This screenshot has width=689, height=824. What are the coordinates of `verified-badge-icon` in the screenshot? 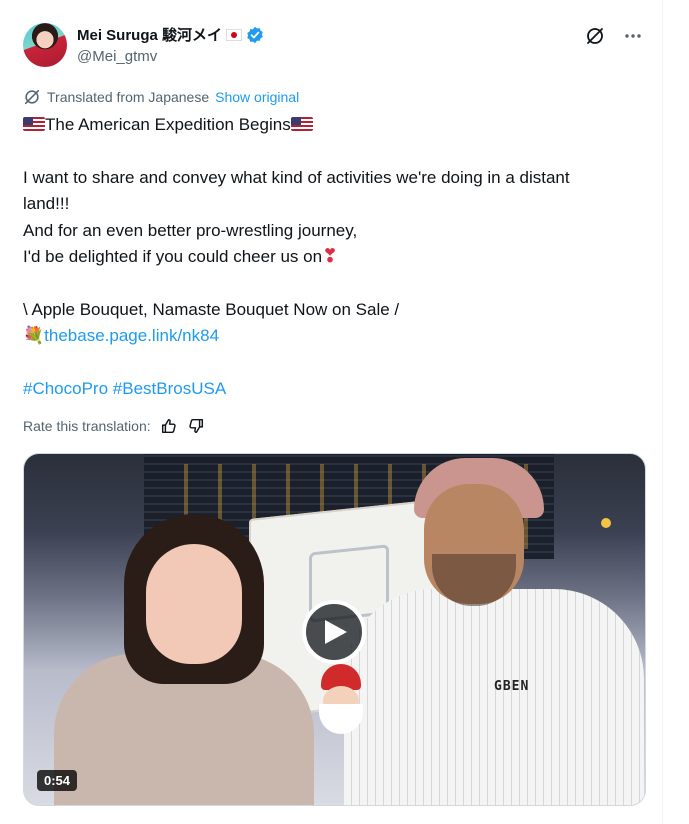 It's located at (255, 35).